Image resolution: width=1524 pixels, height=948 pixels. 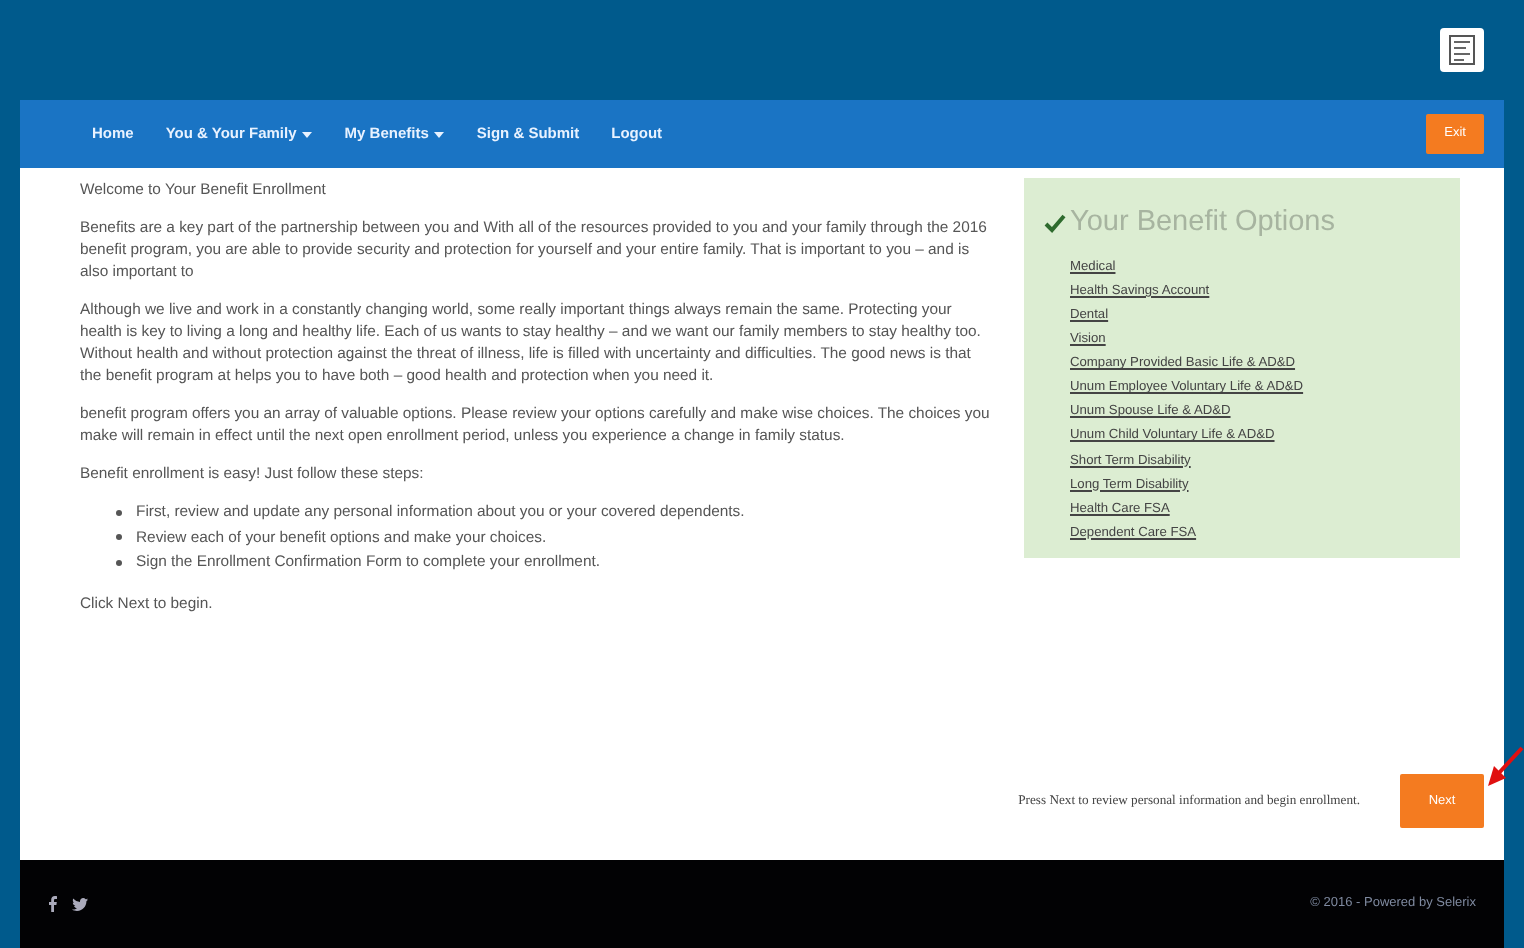 I want to click on options-title: Your Benefit Options, so click(x=1202, y=223).